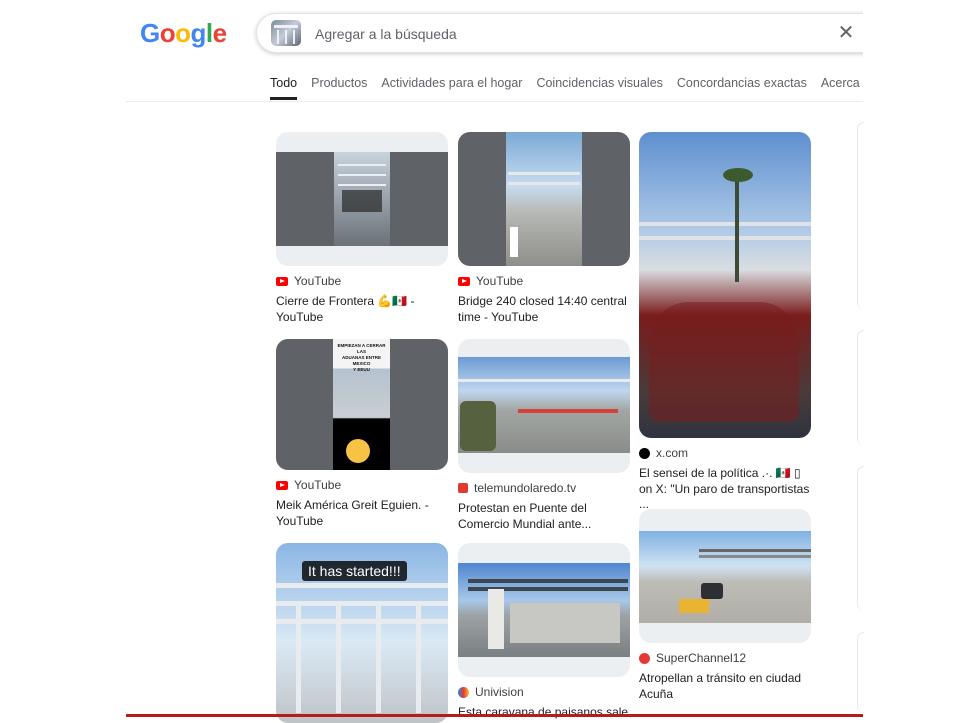  I want to click on tab-todo: Todo, so click(284, 88).